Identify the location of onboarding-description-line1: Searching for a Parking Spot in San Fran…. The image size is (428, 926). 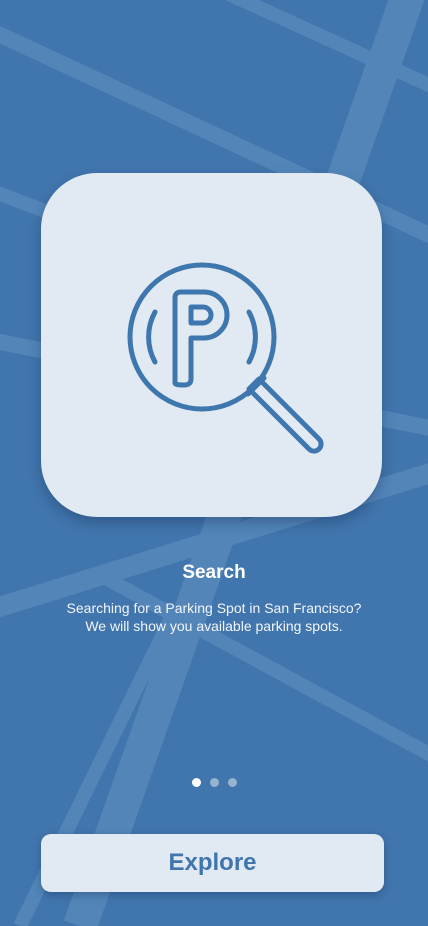
(214, 608).